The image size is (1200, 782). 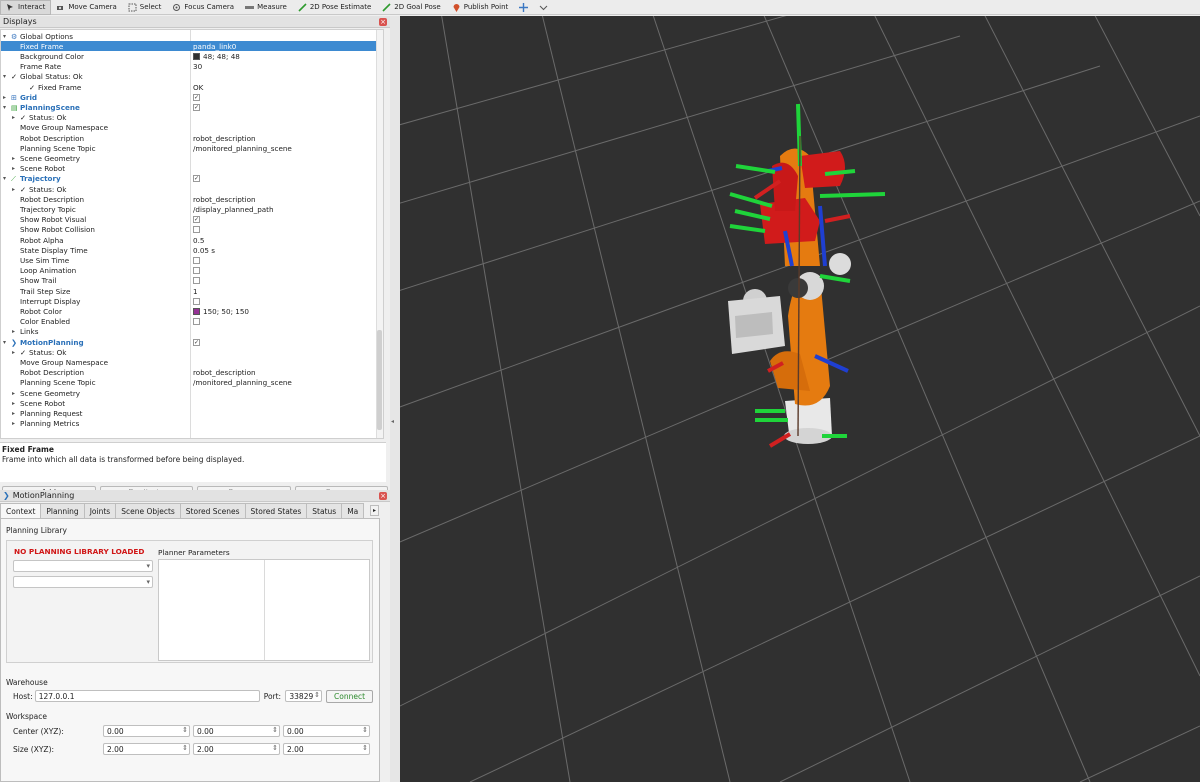 I want to click on display-tree-row: Trail Step Size 1, so click(x=189, y=291).